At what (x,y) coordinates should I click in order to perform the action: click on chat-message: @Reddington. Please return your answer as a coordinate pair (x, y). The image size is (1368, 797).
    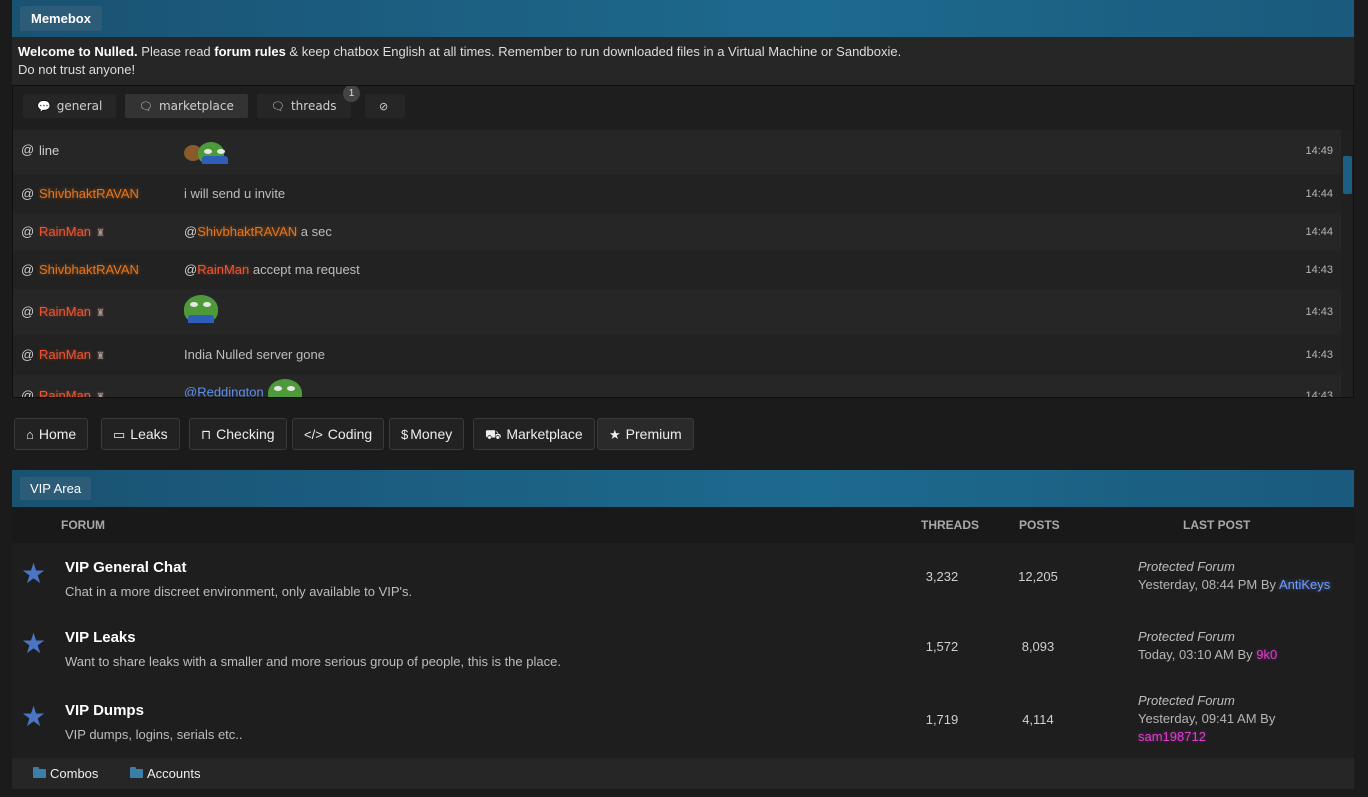
    Looking at the image, I should click on (243, 388).